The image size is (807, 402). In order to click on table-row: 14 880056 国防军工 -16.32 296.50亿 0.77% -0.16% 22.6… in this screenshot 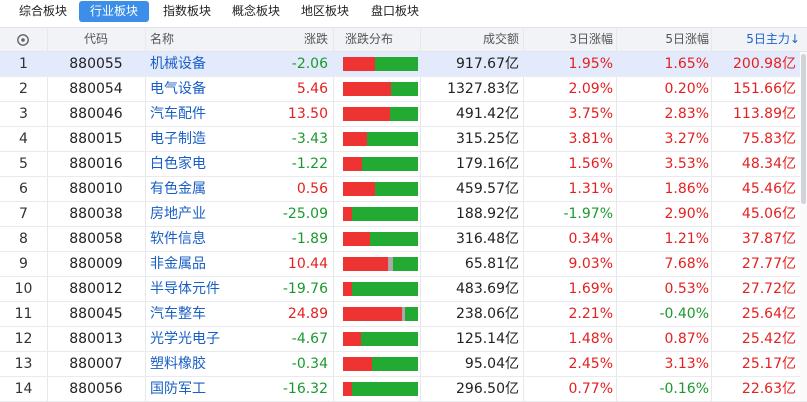, I will do `click(403, 389)`.